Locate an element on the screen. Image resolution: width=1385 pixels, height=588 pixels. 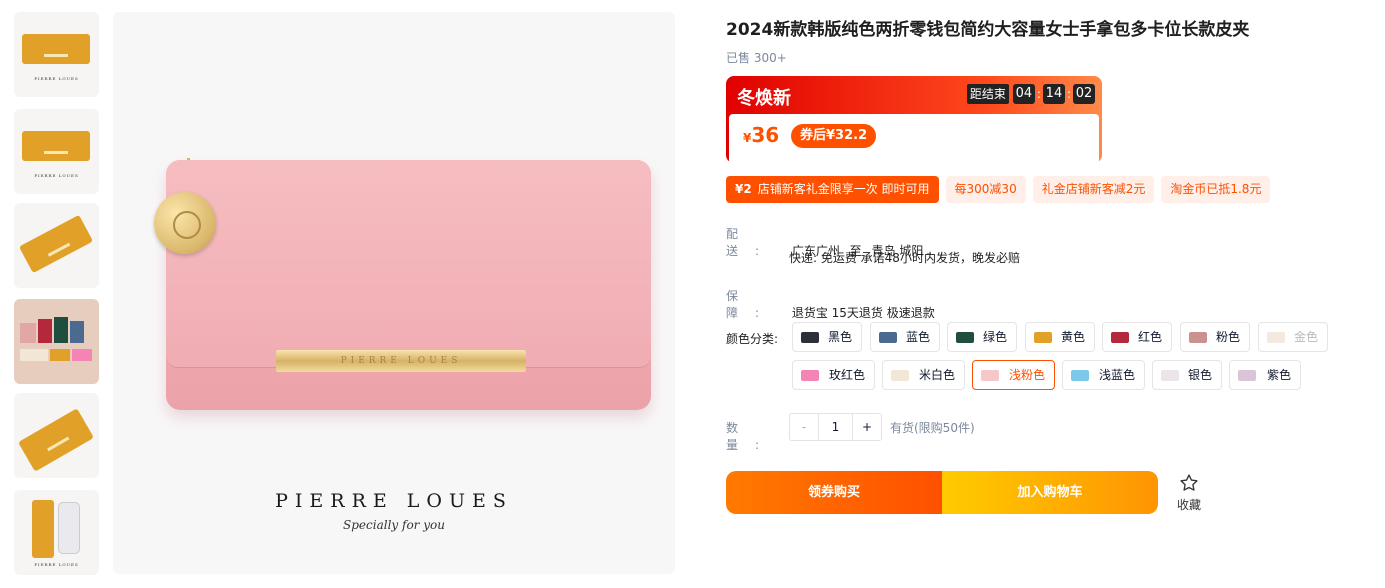
shipping-detail: 快递: 免运费 承诺48小时内发货，晚发必赔 is located at coordinates (904, 258).